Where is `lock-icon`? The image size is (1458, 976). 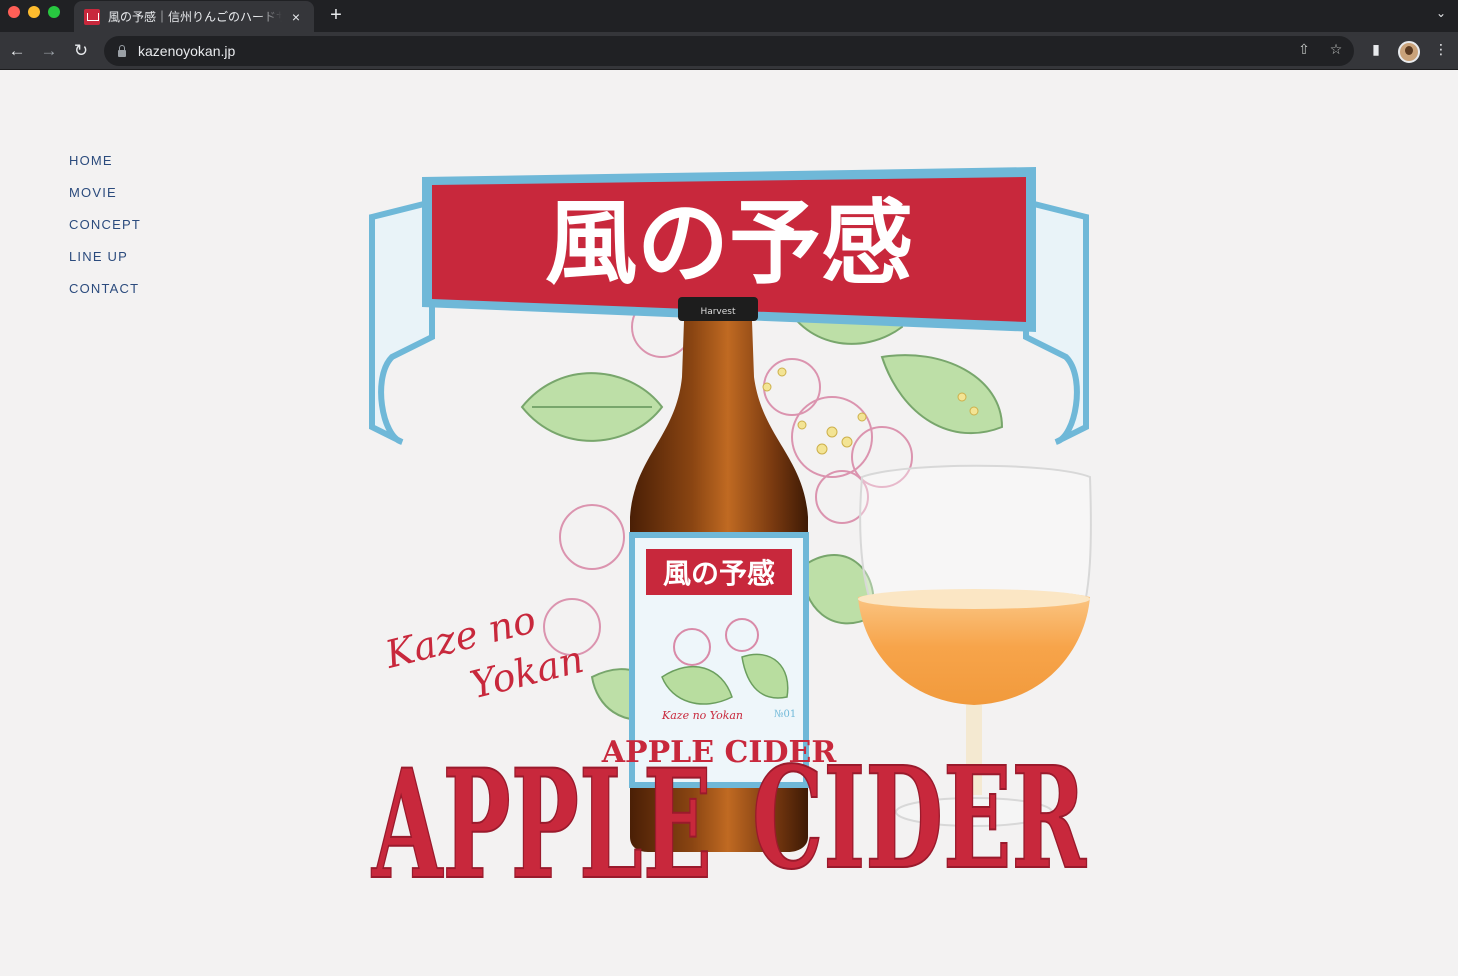
lock-icon is located at coordinates (122, 50).